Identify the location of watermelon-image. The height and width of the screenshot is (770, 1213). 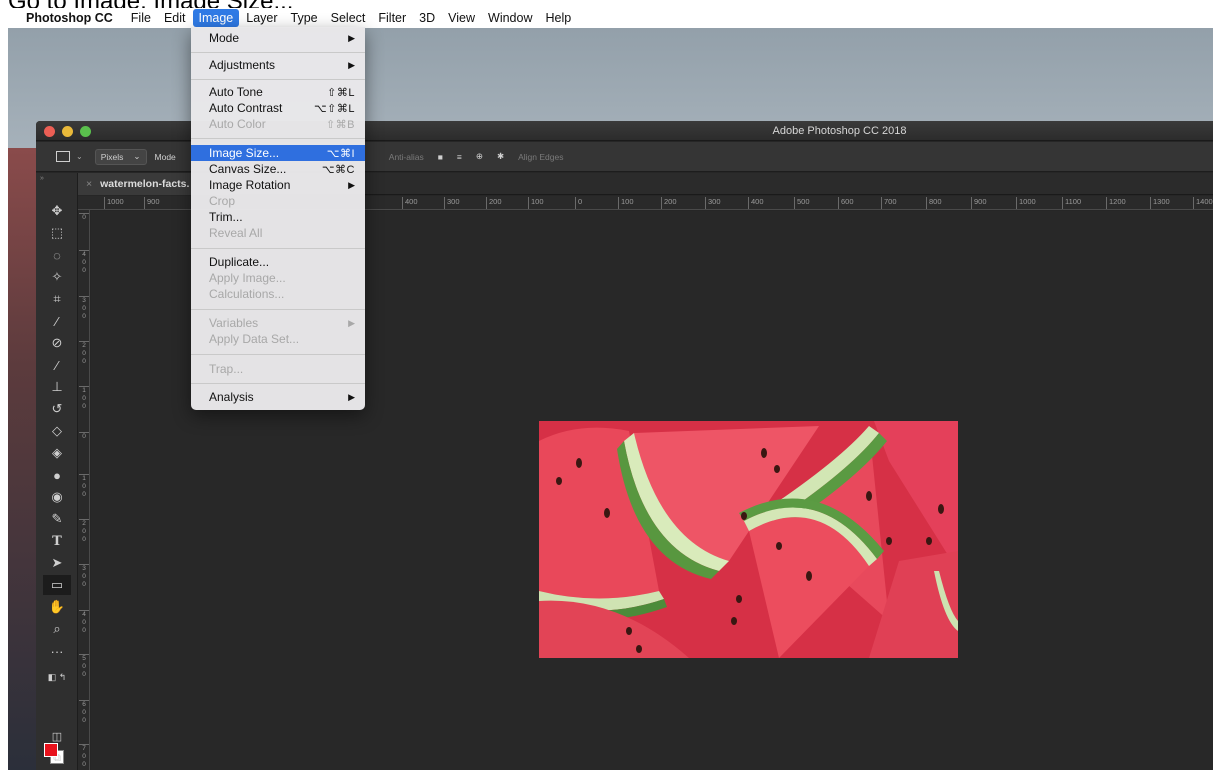
(748, 539).